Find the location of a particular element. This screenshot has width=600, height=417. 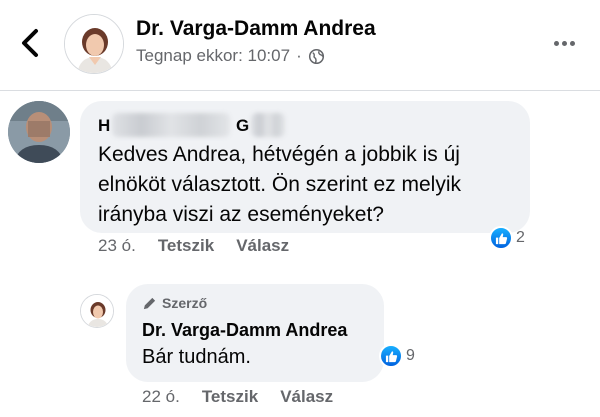

commenter-initial-second: G is located at coordinates (243, 125).